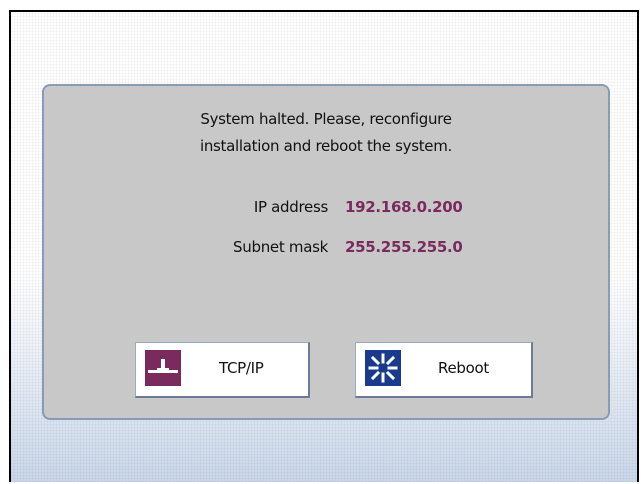 The width and height of the screenshot is (641, 484). What do you see at coordinates (280, 247) in the screenshot?
I see `subnet-mask-label: Subnet mask` at bounding box center [280, 247].